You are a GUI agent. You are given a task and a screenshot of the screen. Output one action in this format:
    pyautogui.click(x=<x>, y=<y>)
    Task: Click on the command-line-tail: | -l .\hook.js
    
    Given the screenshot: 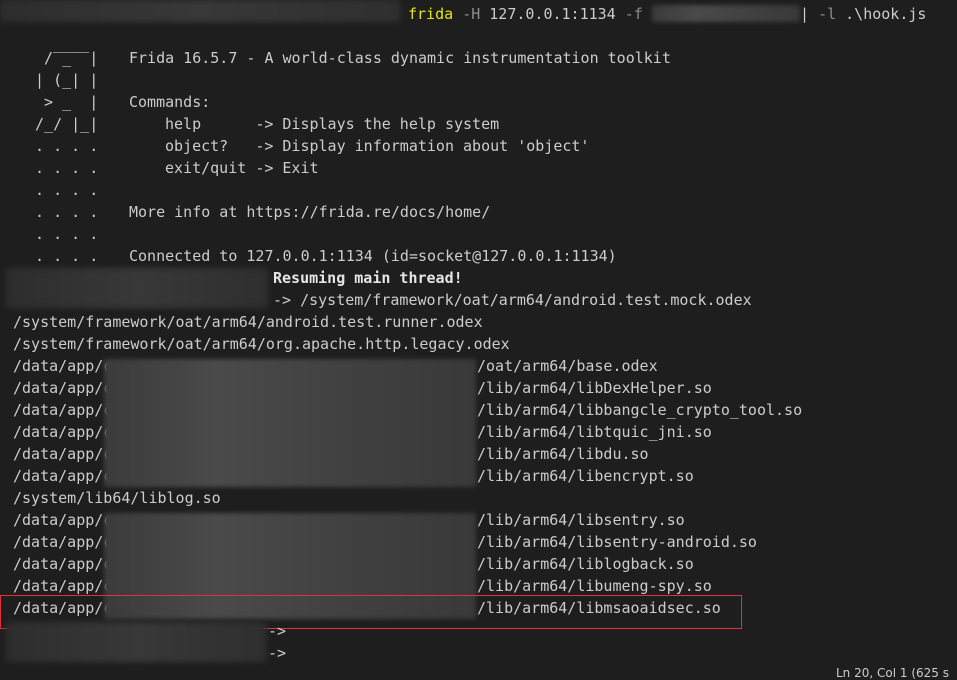 What is the action you would take?
    pyautogui.click(x=863, y=14)
    